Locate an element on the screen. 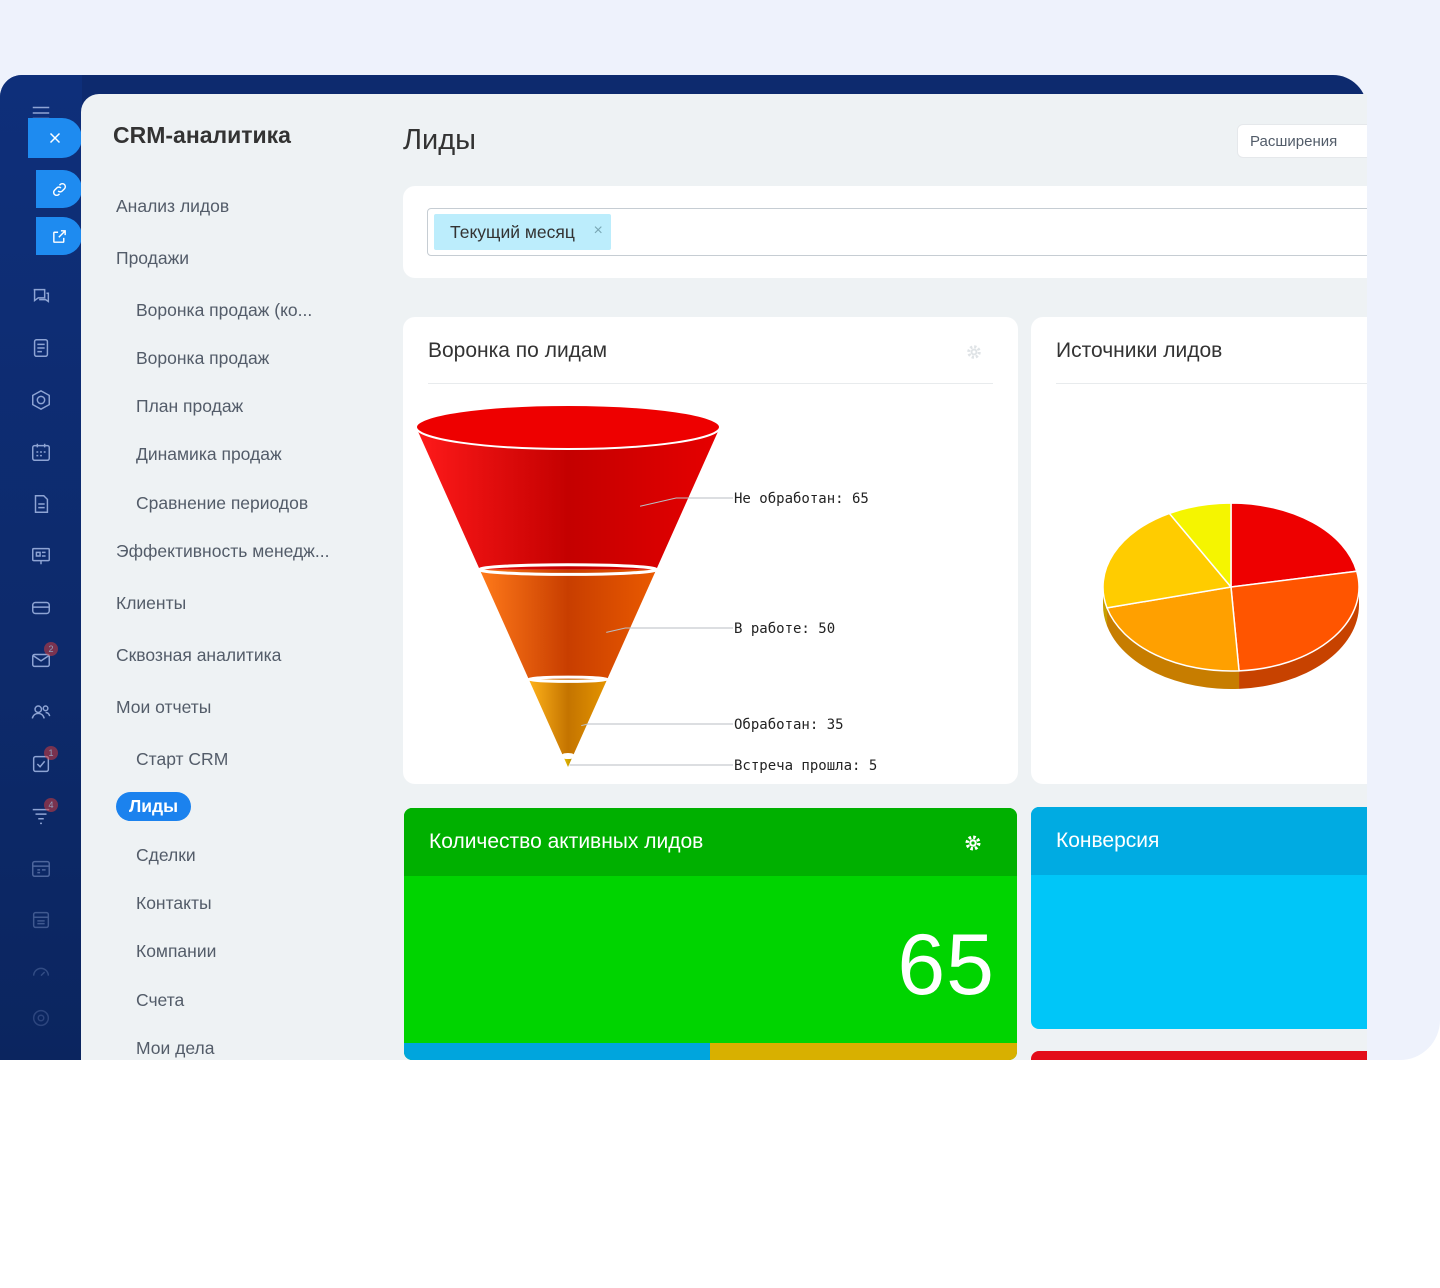 This screenshot has height=1288, width=1440. conversion-tile: Конверсия is located at coordinates (1199, 918).